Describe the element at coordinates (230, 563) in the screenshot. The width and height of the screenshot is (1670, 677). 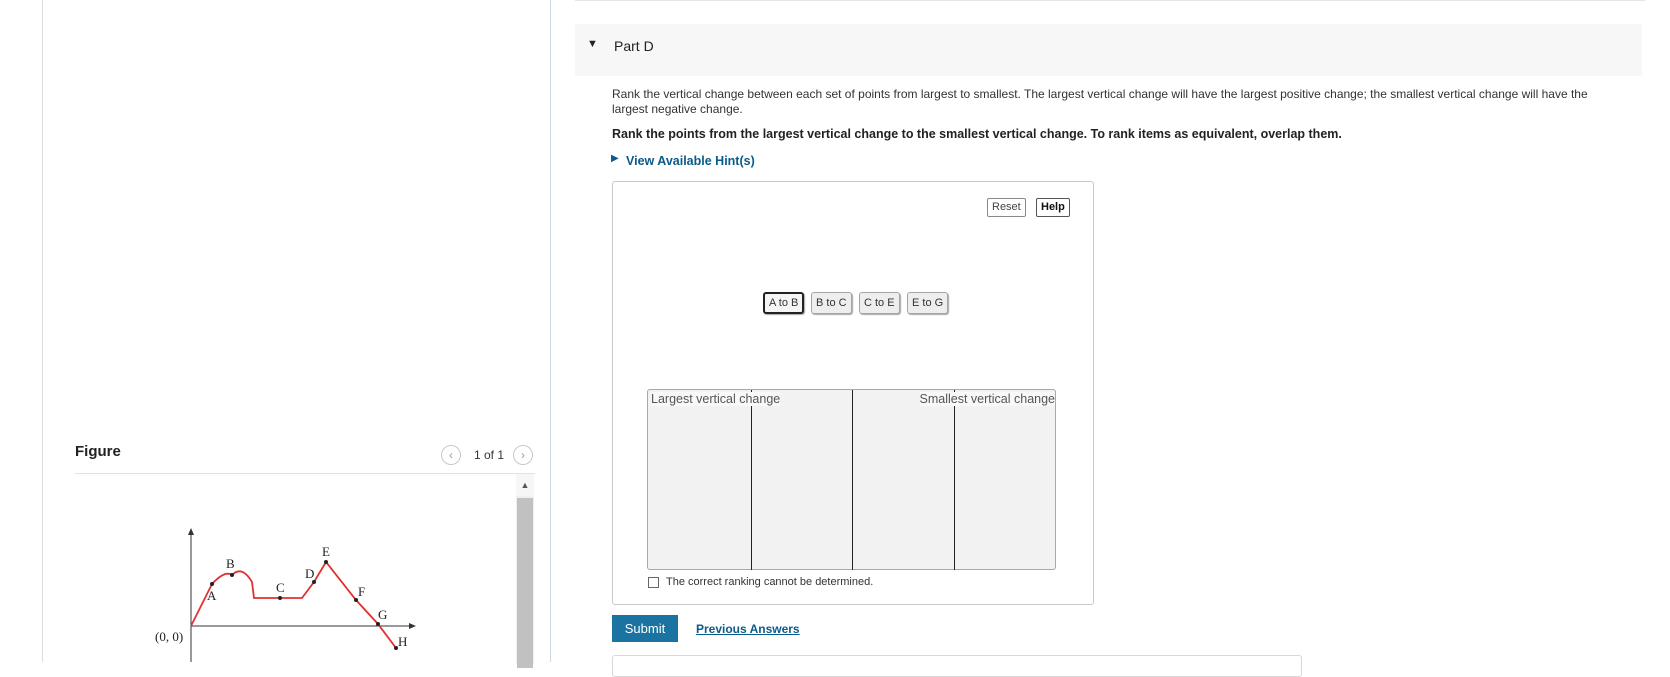
I see `label-b: B` at that location.